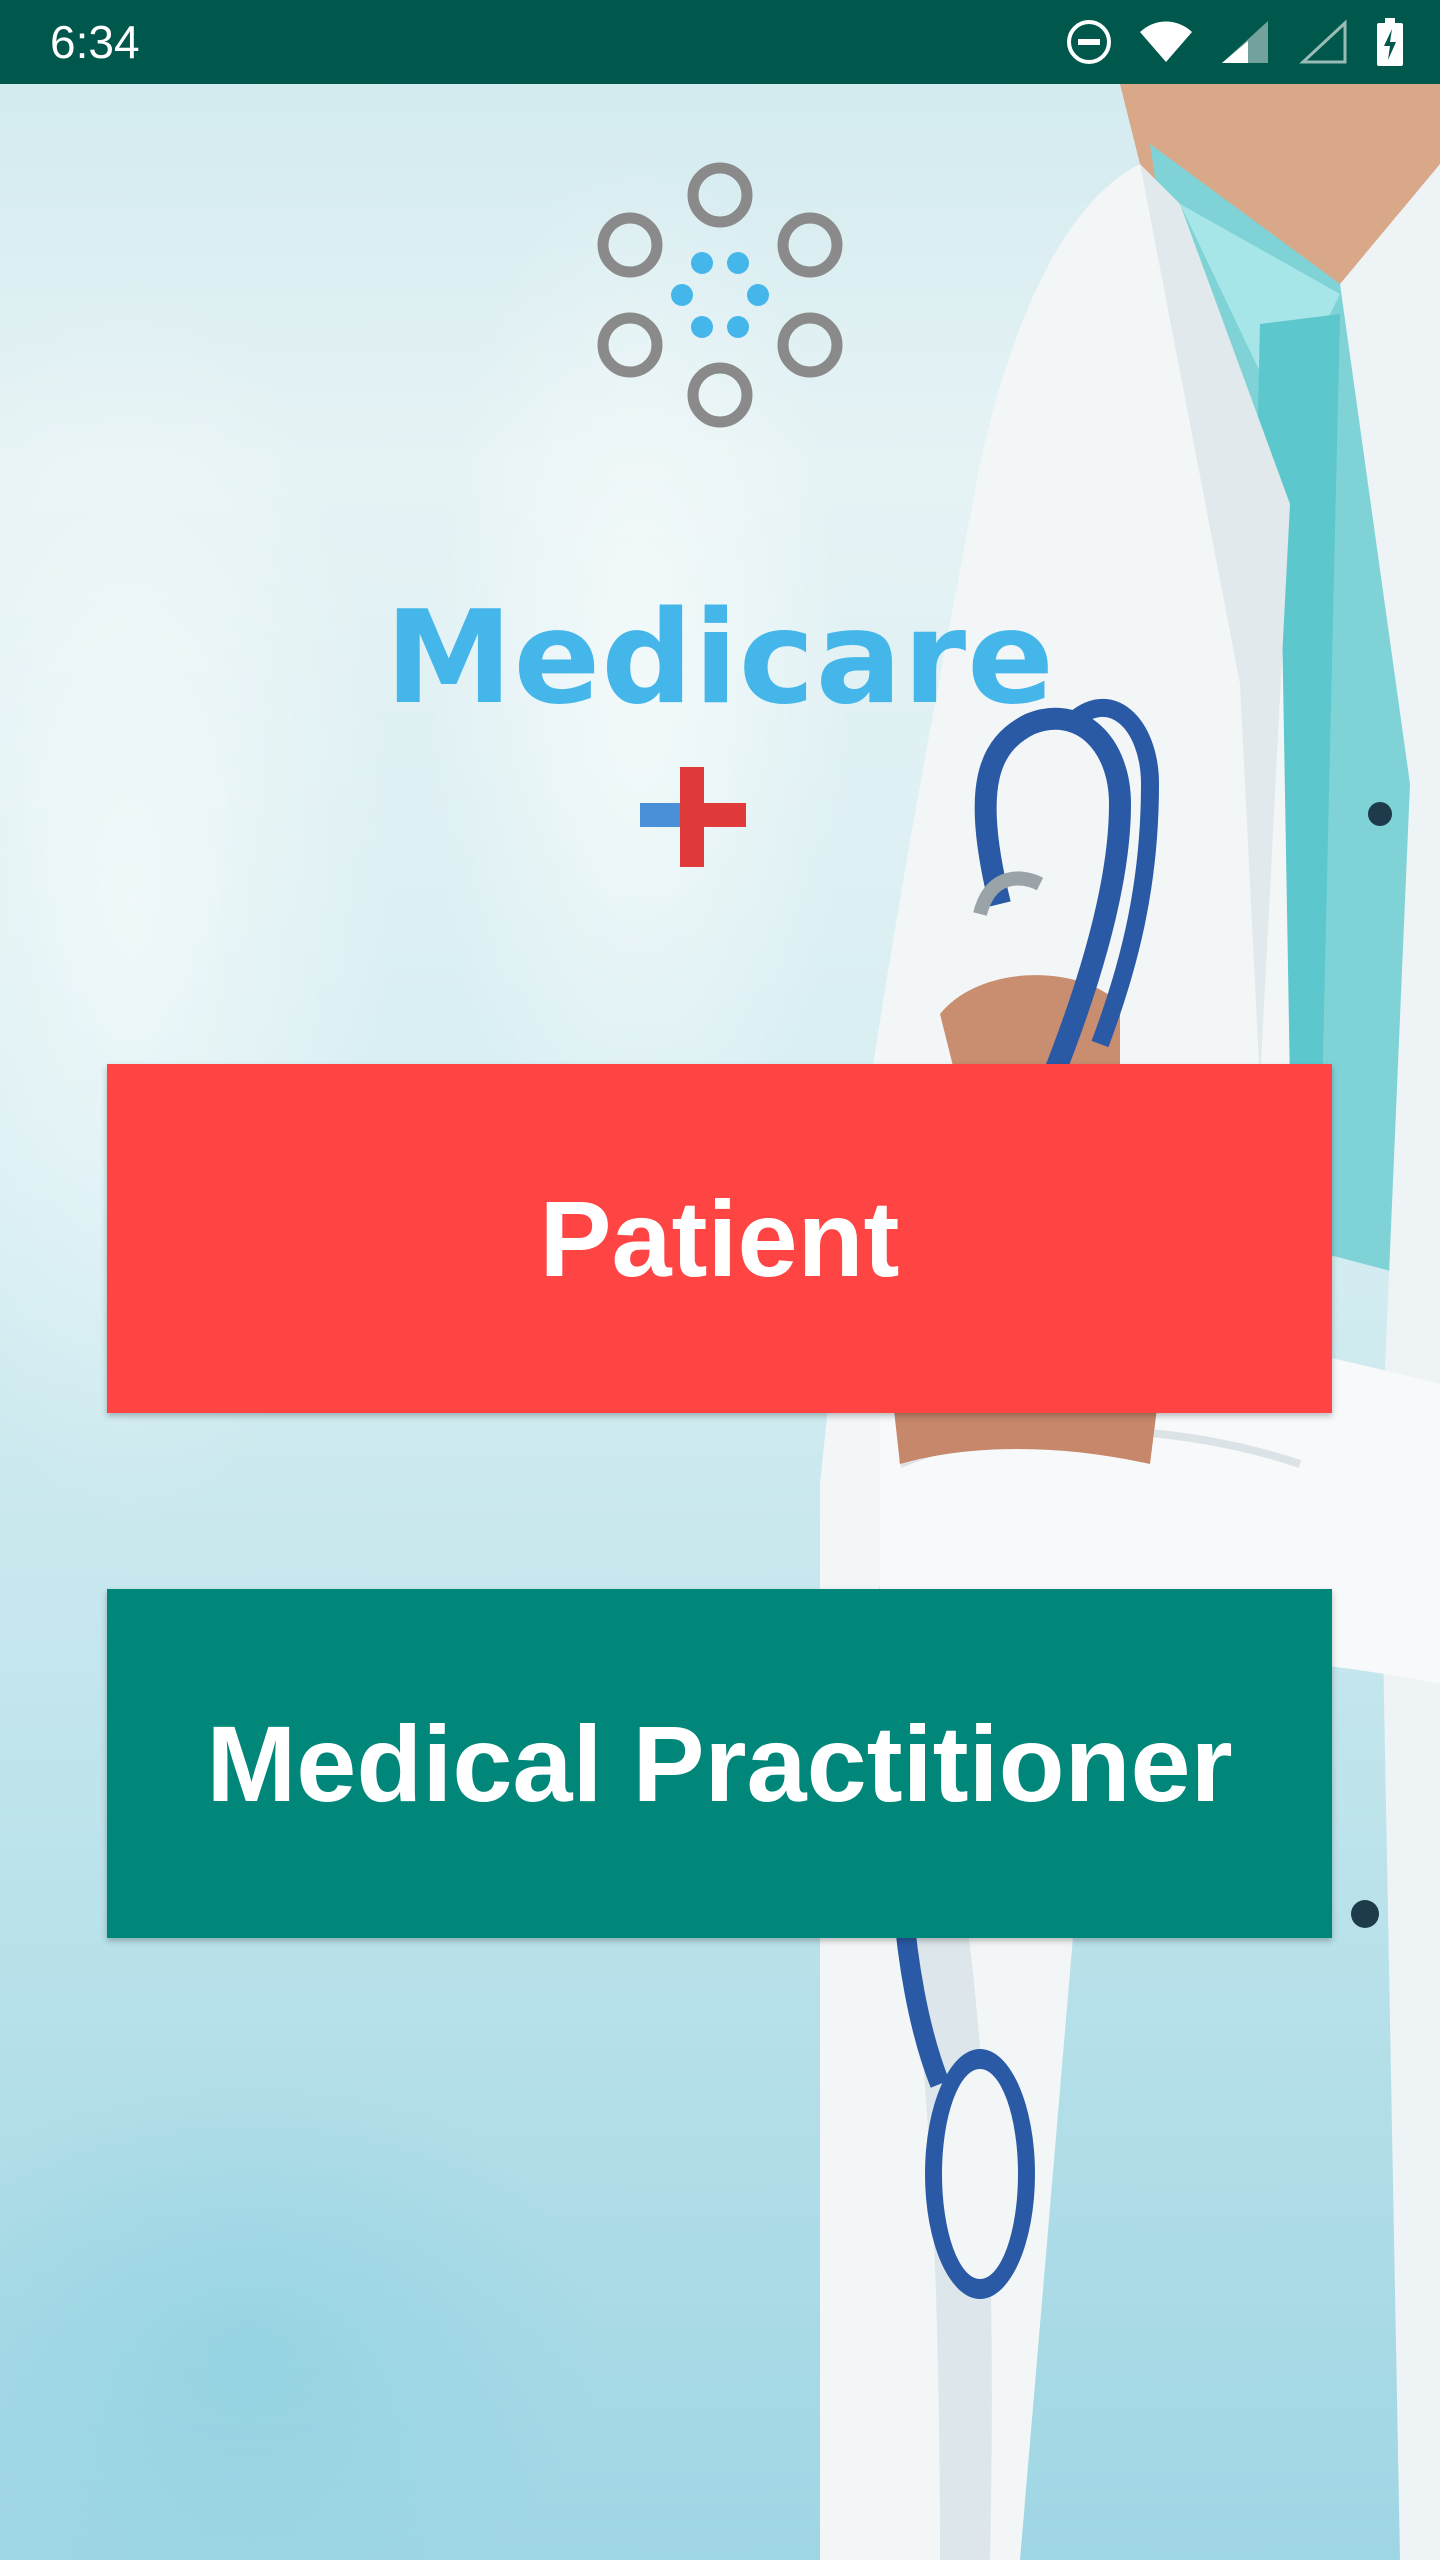 The image size is (1440, 2560). I want to click on logo-rings-icon, so click(720, 295).